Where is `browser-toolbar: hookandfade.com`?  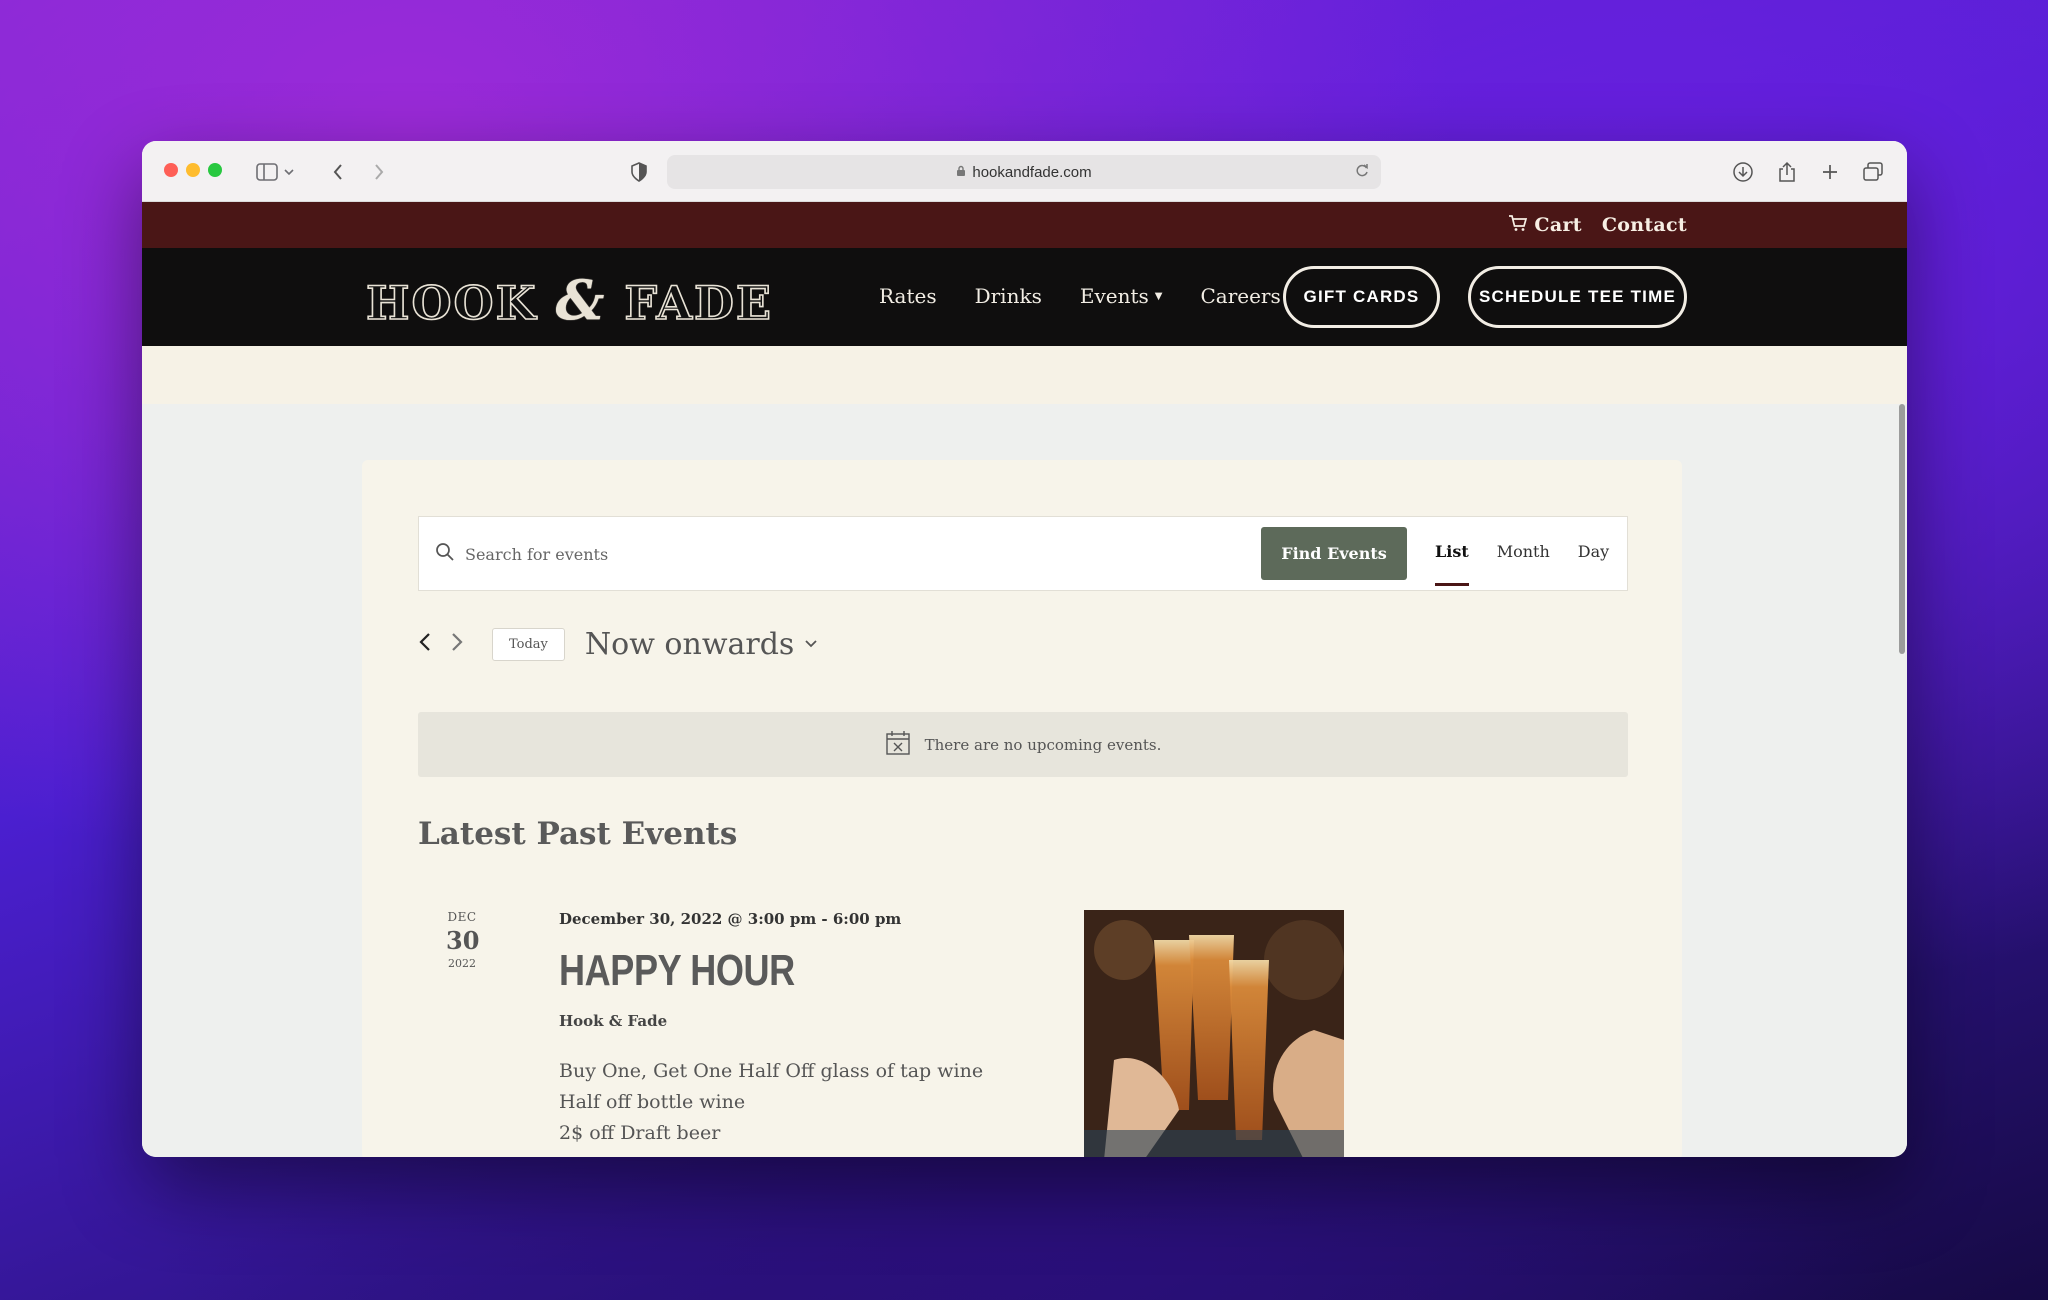
browser-toolbar: hookandfade.com is located at coordinates (1024, 171).